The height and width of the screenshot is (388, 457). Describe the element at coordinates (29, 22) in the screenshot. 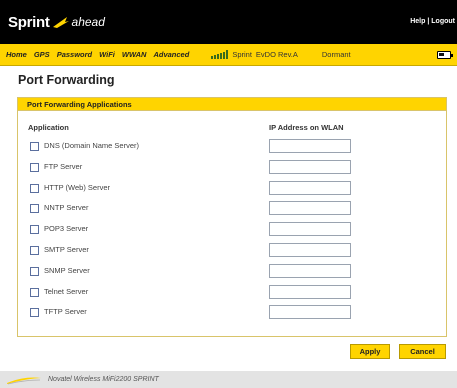

I see `brand-name: Sprint` at that location.